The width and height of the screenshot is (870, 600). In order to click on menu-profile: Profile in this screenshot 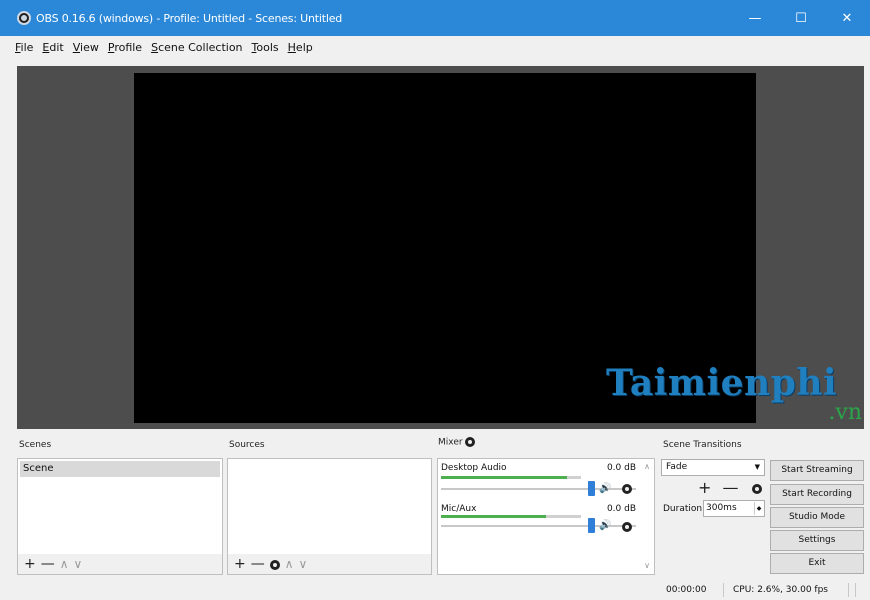, I will do `click(125, 47)`.